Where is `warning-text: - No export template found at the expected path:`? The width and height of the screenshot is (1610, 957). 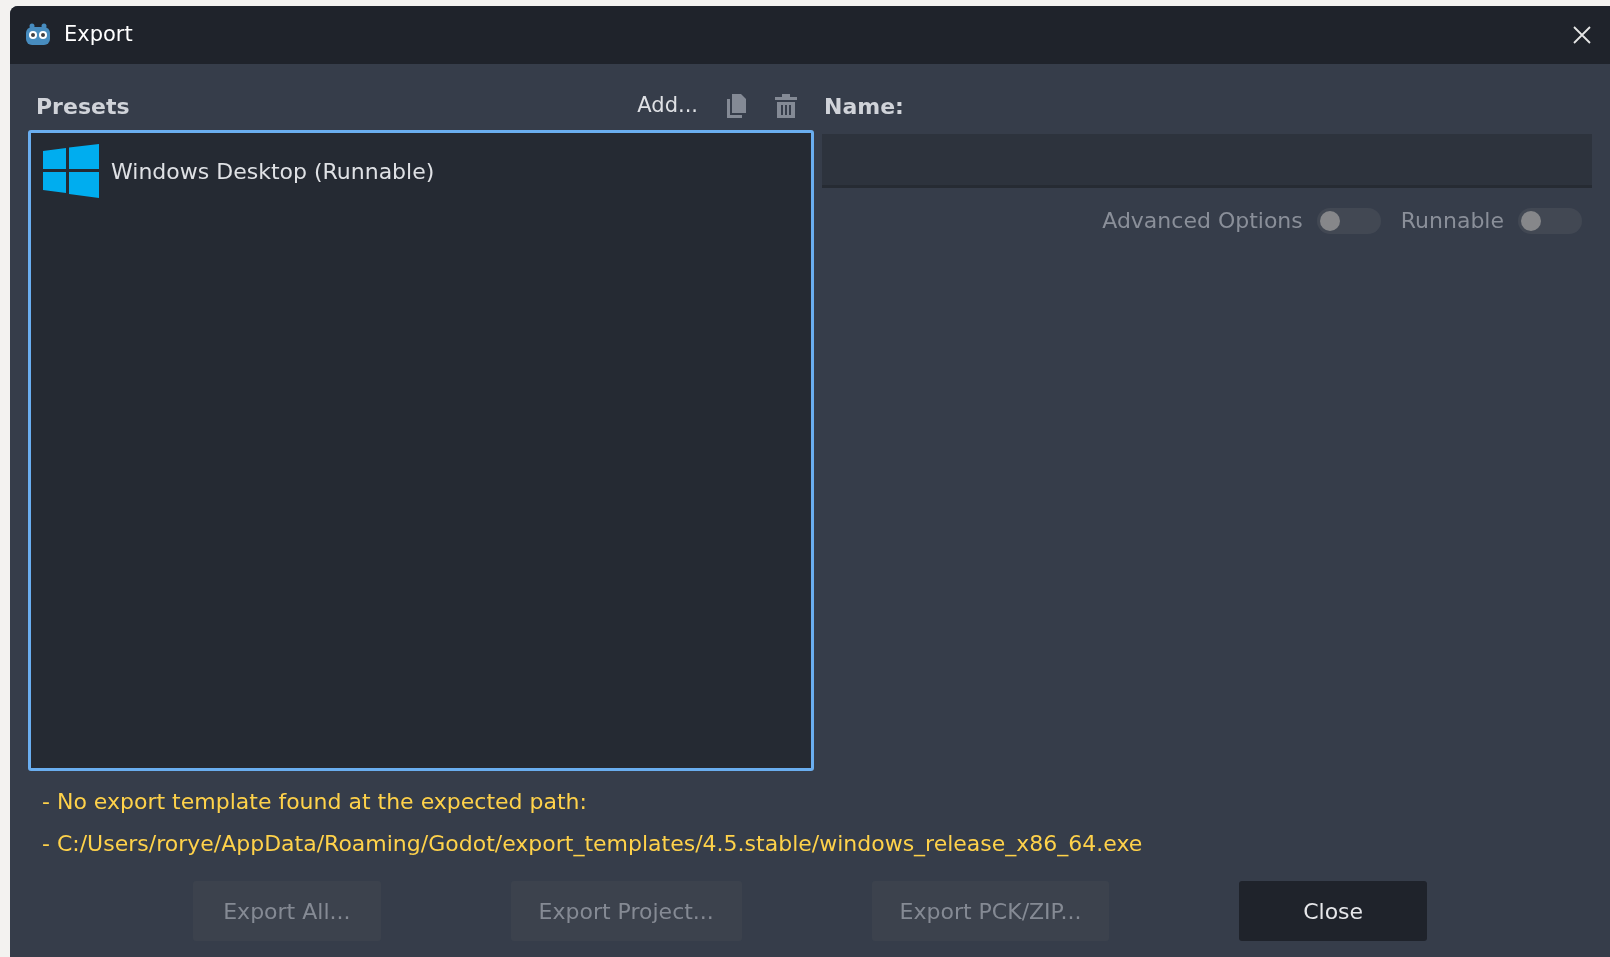 warning-text: - No export template found at the expected path: is located at coordinates (315, 802).